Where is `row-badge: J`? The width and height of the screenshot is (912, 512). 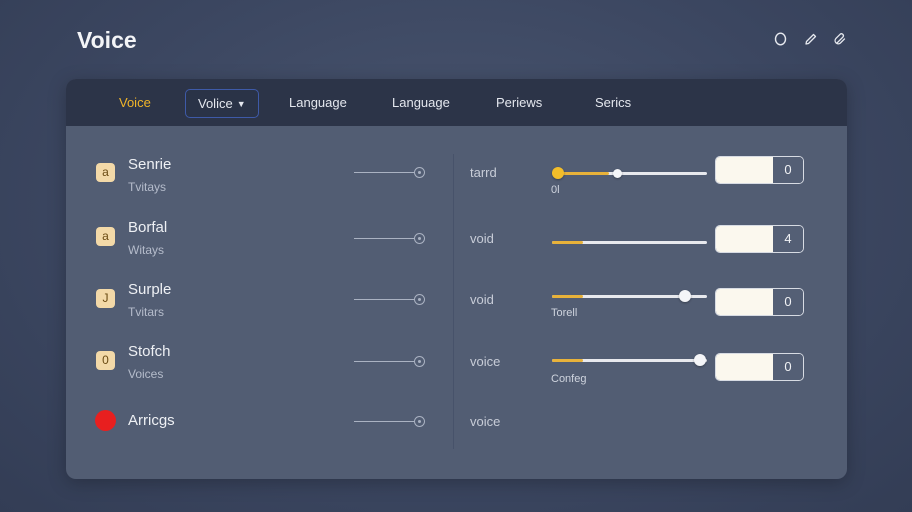
row-badge: J is located at coordinates (105, 298).